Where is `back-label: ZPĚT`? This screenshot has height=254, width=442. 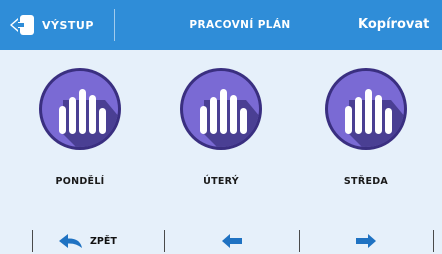
back-label: ZPĚT is located at coordinates (103, 241).